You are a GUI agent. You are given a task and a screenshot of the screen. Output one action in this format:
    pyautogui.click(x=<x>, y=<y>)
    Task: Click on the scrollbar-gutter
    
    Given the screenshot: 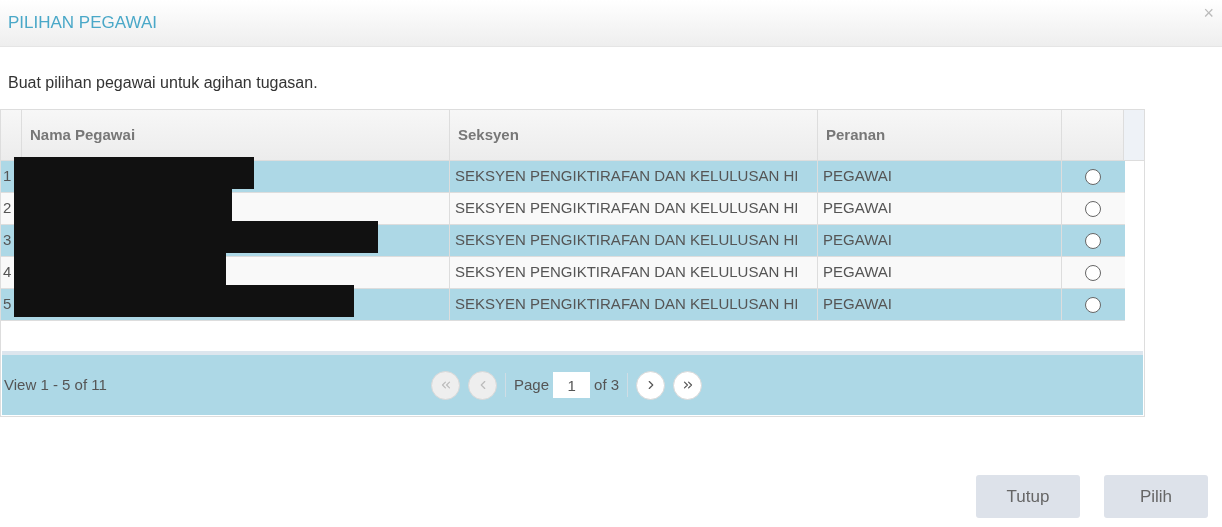 What is the action you would take?
    pyautogui.click(x=1134, y=135)
    